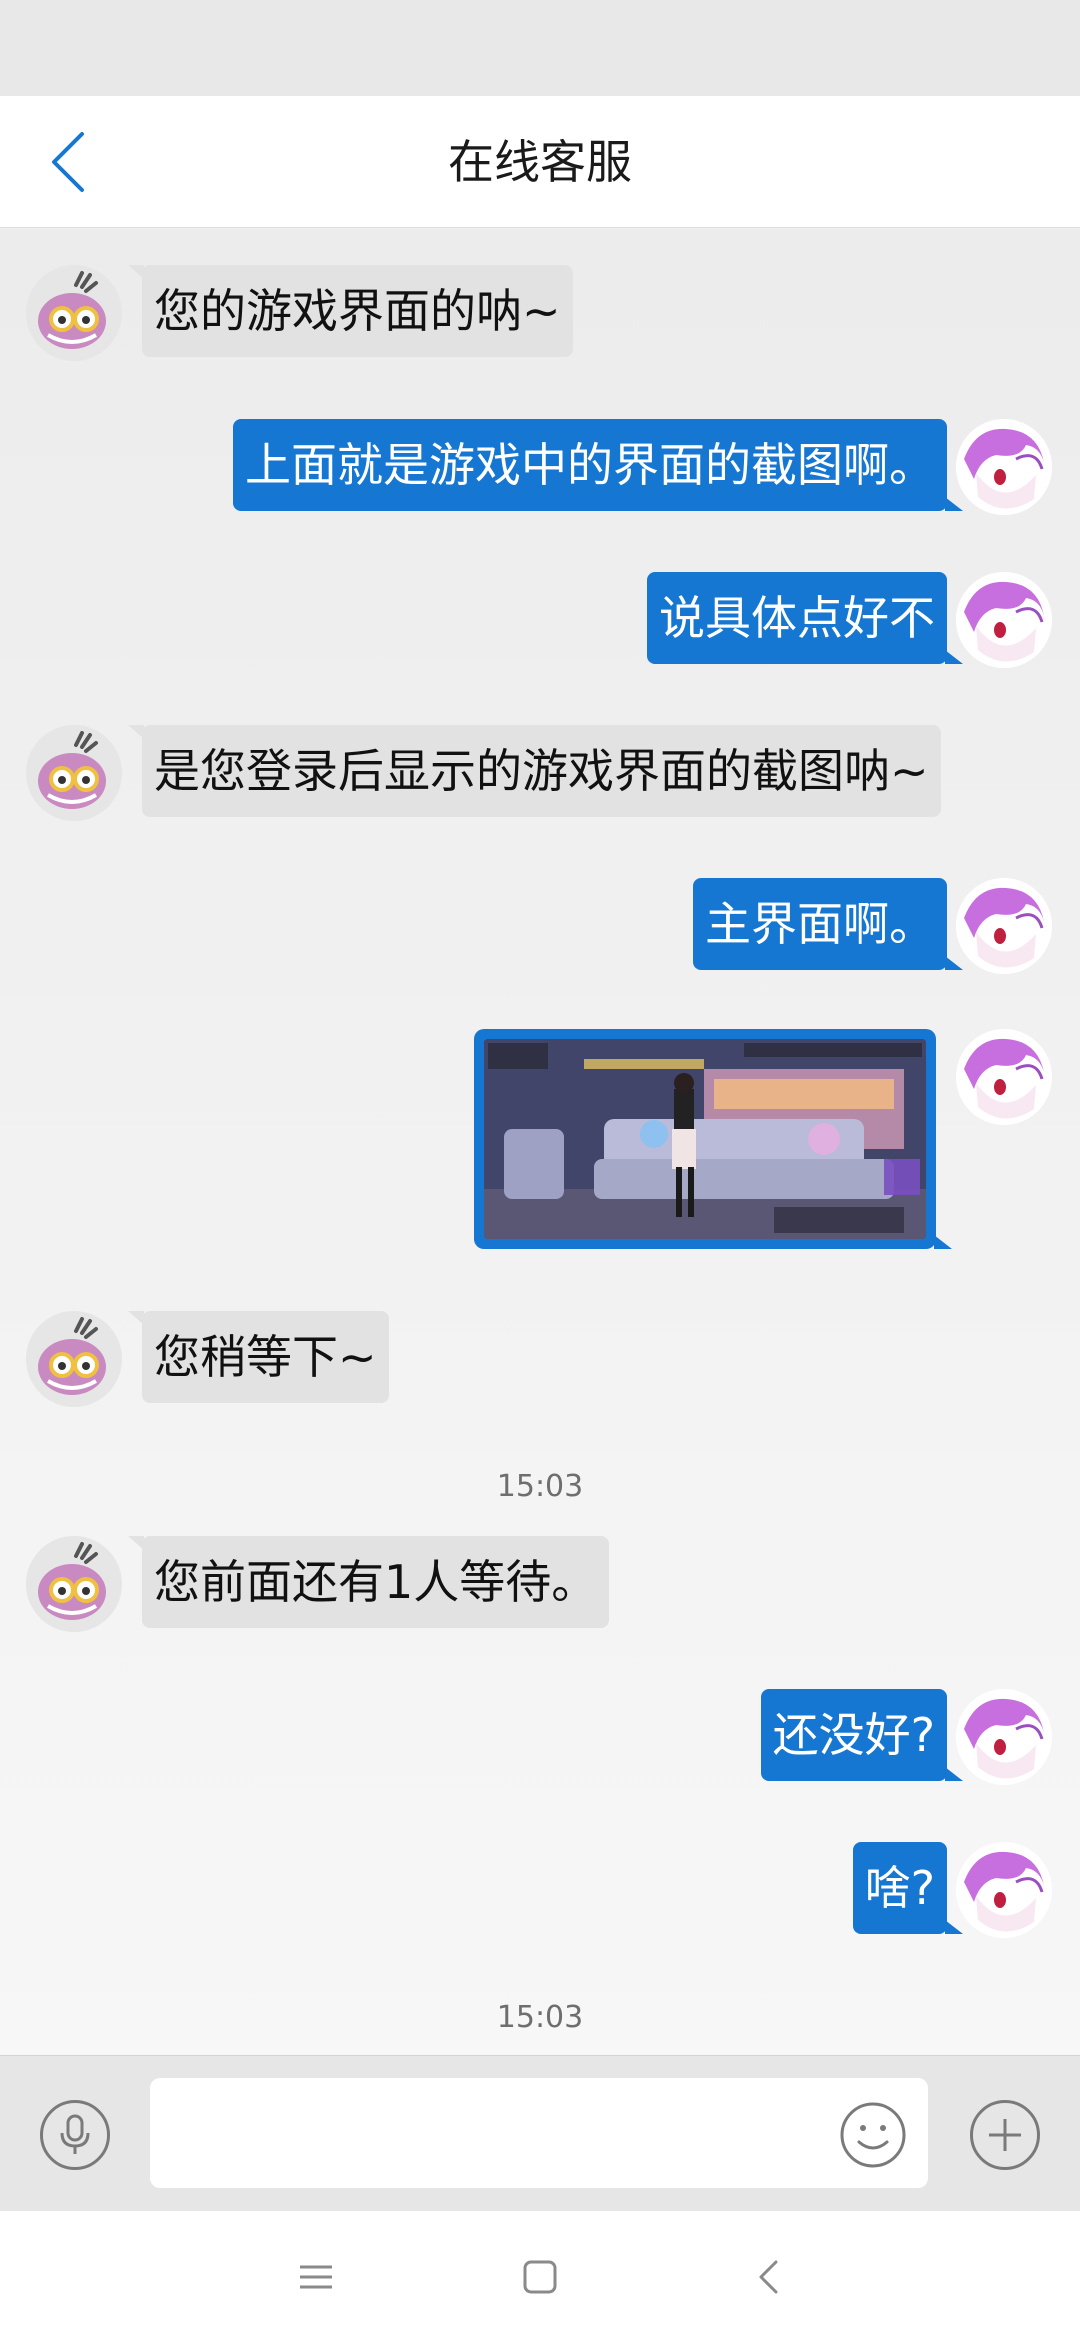 This screenshot has height=2340, width=1080. I want to click on page-title: 在线客服, so click(540, 162).